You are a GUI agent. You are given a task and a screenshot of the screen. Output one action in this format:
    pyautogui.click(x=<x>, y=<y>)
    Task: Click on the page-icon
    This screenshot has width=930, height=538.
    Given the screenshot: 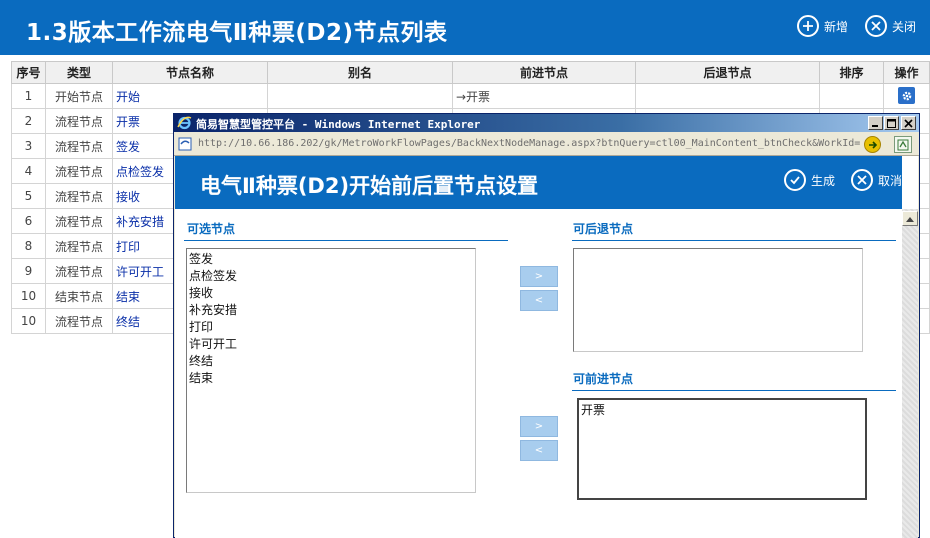 What is the action you would take?
    pyautogui.click(x=185, y=144)
    